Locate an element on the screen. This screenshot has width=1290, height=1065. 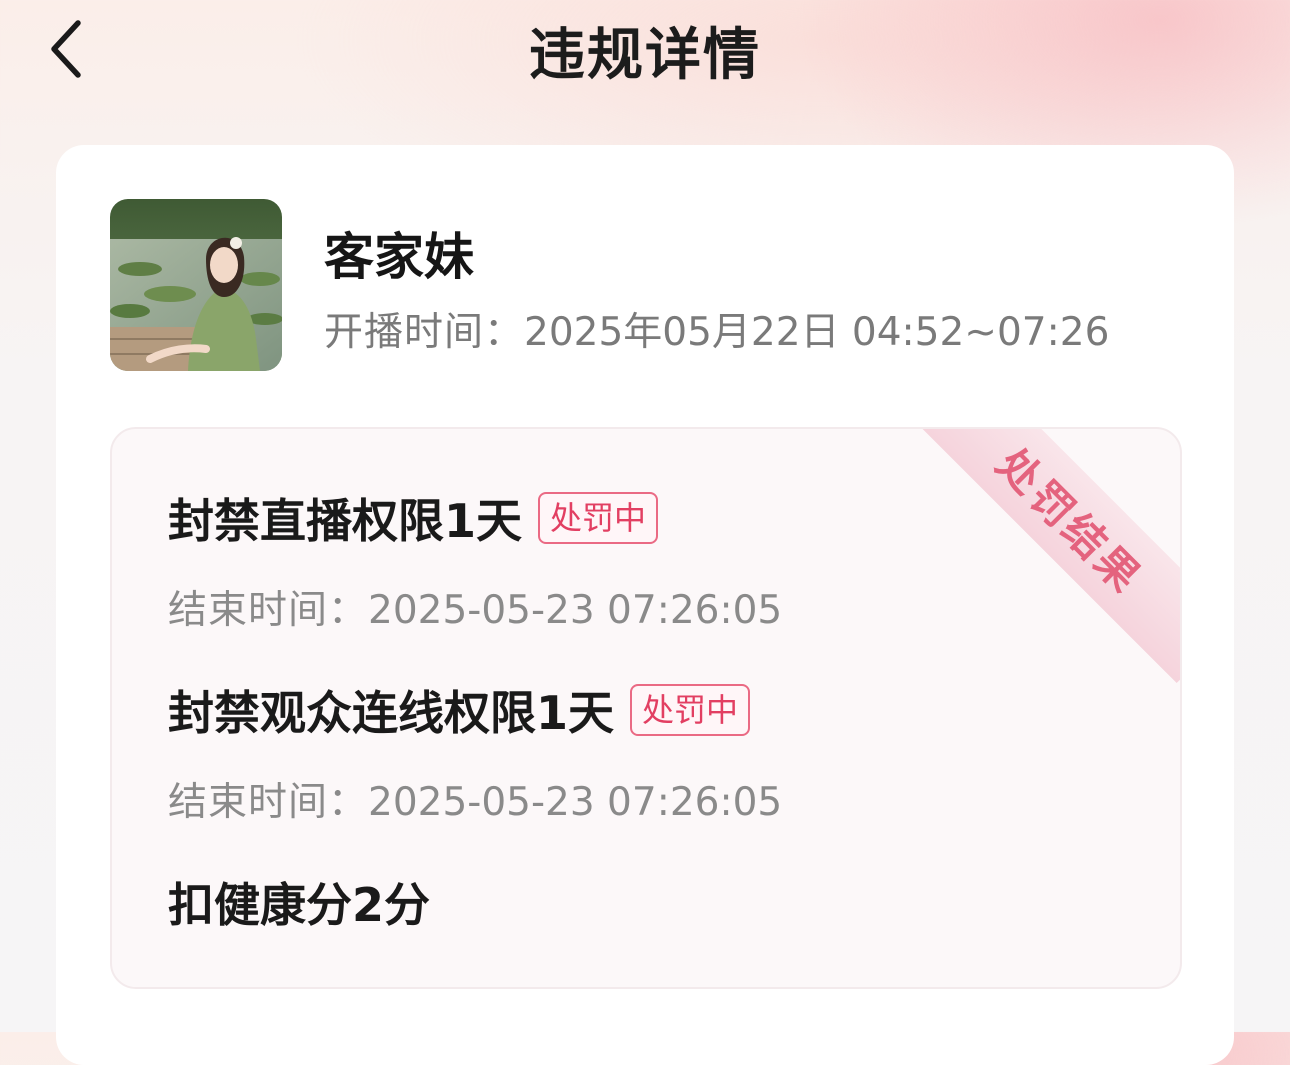
penalty-item: 封禁观众连线权限1天 处罚中 结束时间：2025-05-23 07:26:05 is located at coordinates (475, 752).